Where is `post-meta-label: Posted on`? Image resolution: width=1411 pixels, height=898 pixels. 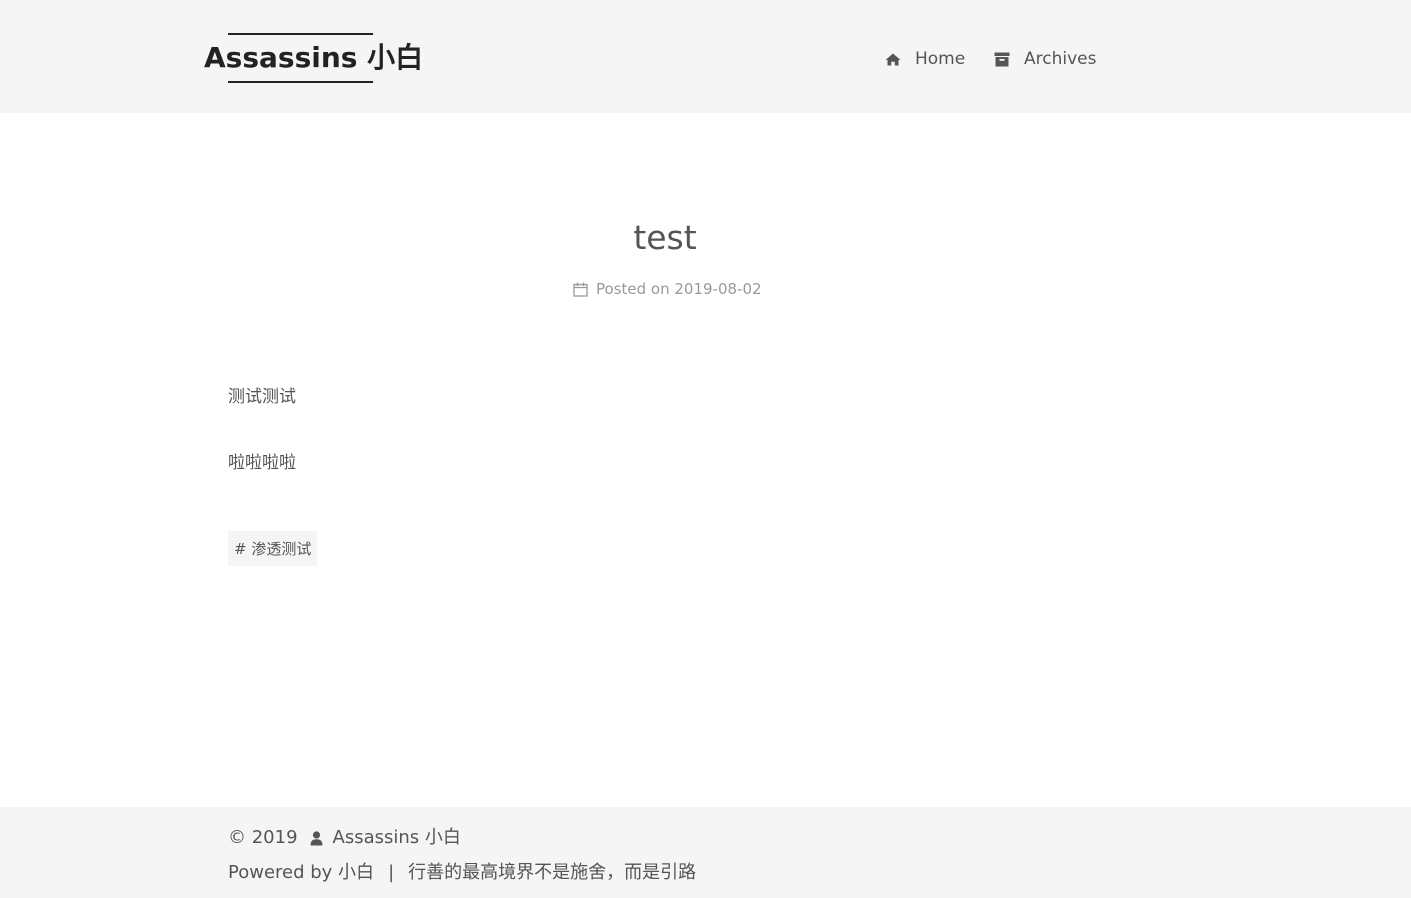
post-meta-label: Posted on is located at coordinates (633, 289).